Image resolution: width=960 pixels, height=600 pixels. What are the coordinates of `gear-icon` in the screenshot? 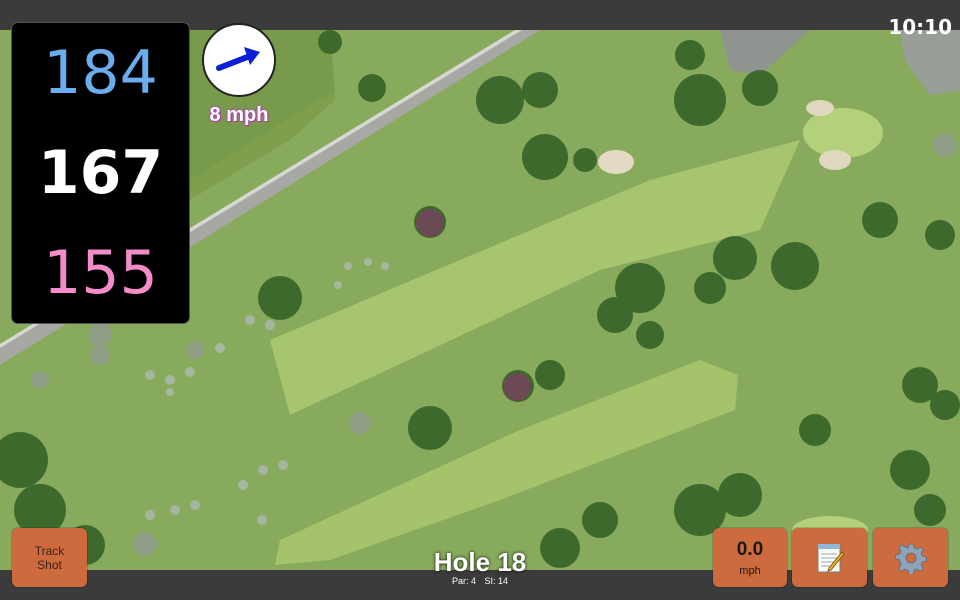 It's located at (910, 558).